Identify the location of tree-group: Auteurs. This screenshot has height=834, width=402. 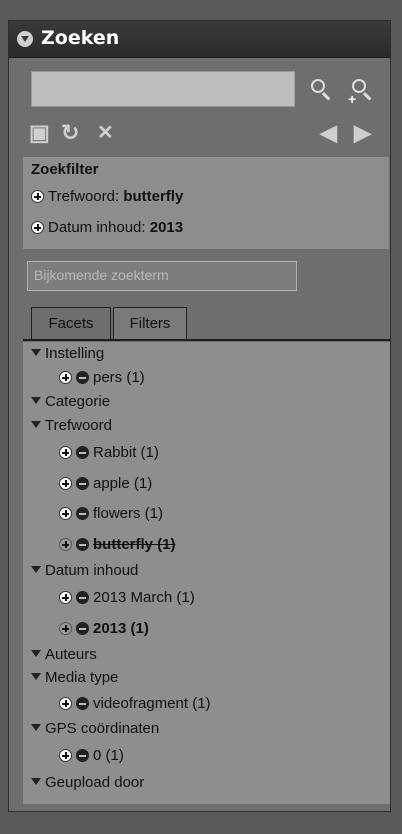
(64, 654).